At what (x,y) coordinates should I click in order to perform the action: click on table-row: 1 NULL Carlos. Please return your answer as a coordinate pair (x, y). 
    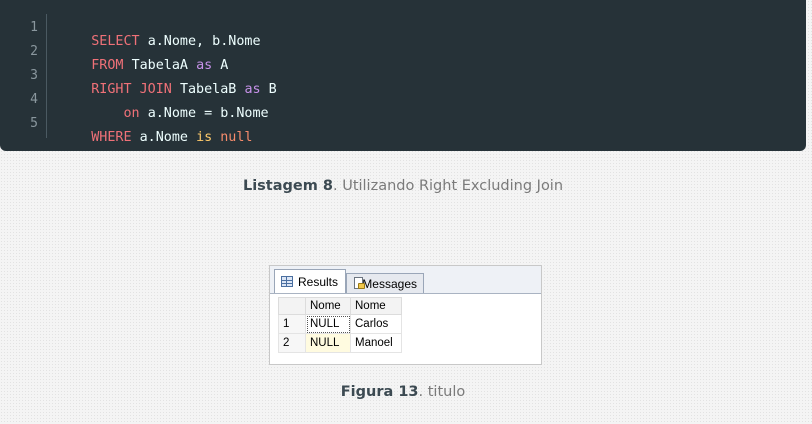
    Looking at the image, I should click on (340, 324).